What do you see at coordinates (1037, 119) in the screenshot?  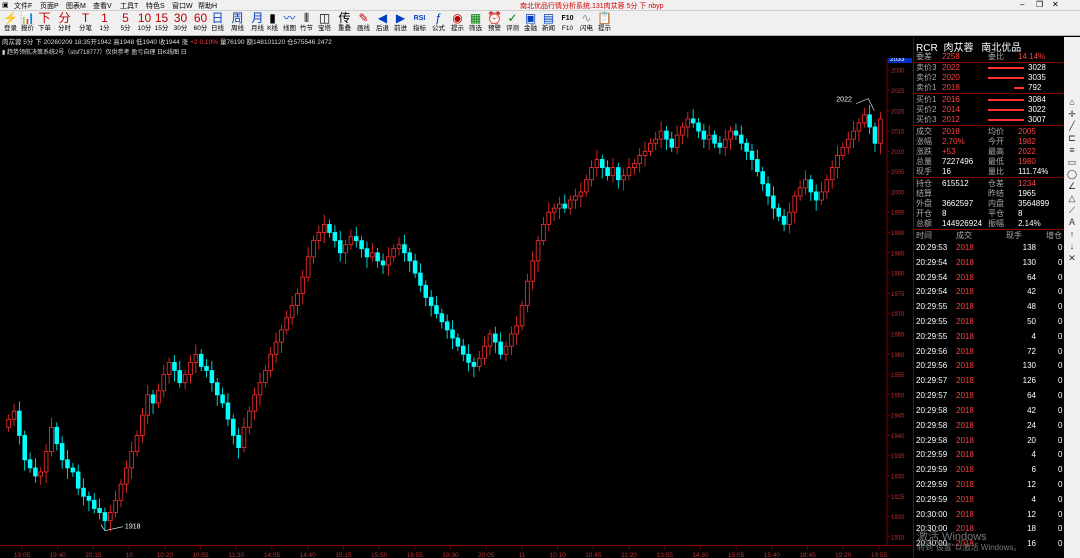 I see `bid-volume: 3007` at bounding box center [1037, 119].